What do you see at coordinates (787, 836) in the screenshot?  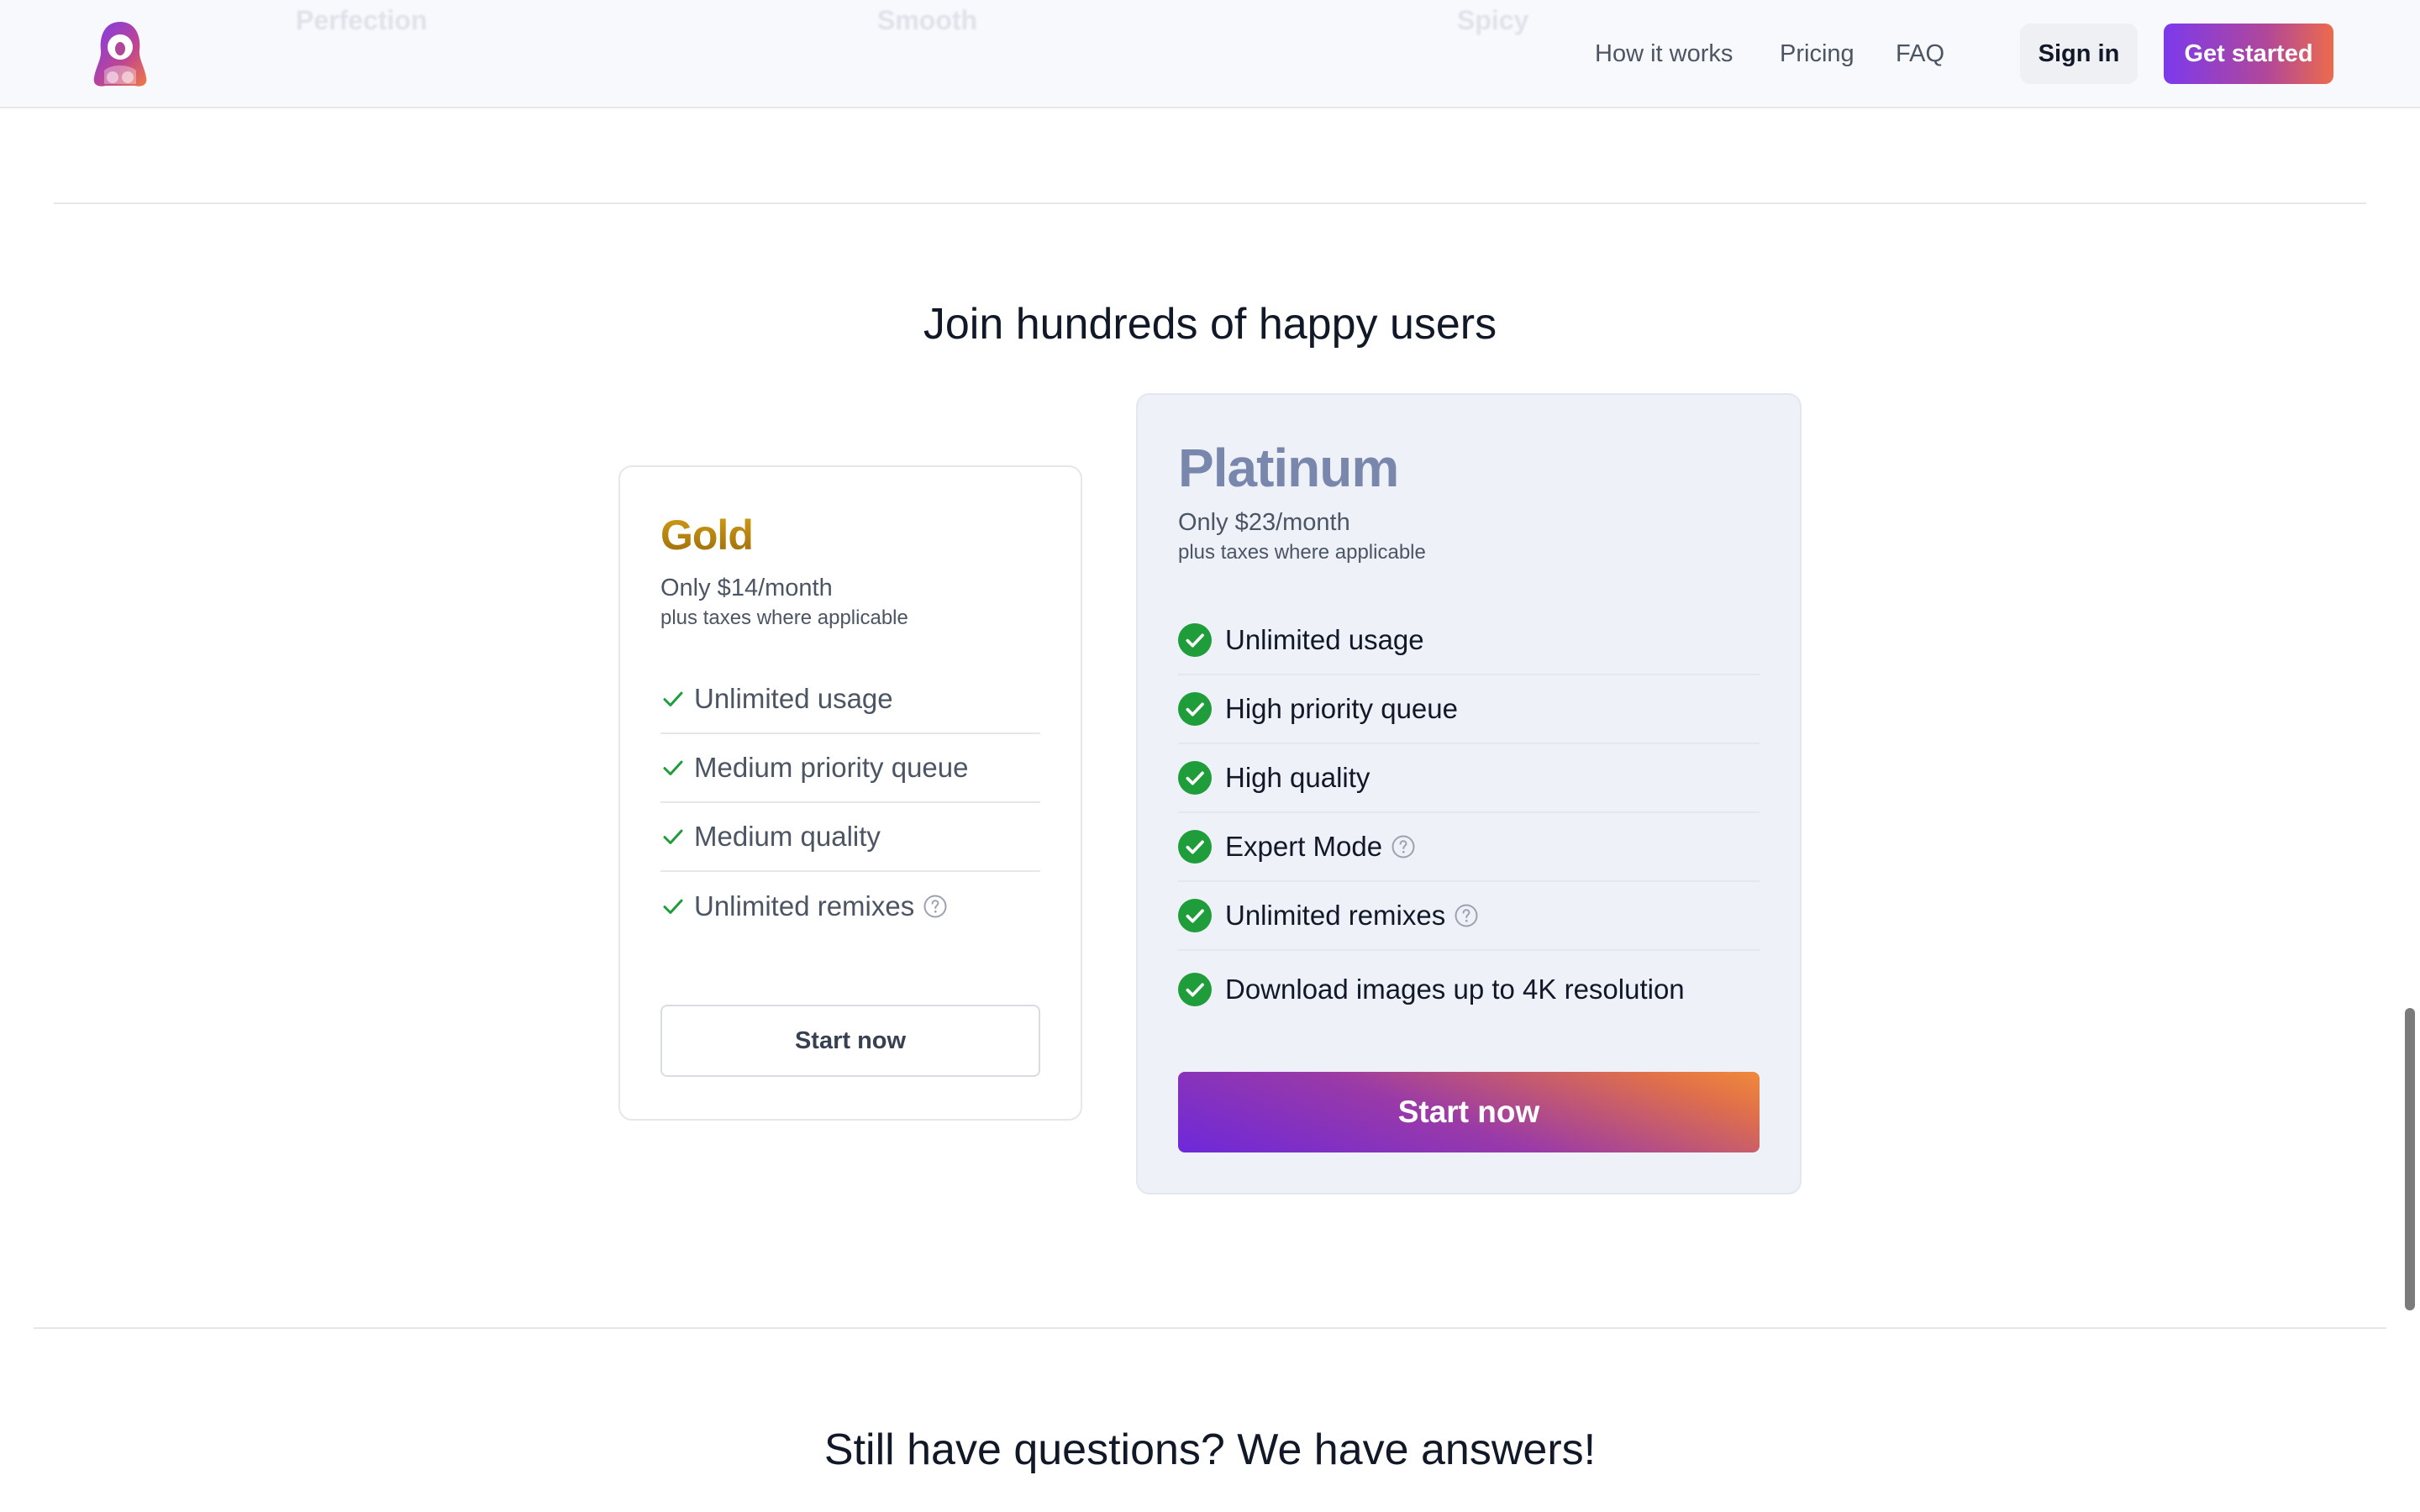 I see `feature-label: Medium quality` at bounding box center [787, 836].